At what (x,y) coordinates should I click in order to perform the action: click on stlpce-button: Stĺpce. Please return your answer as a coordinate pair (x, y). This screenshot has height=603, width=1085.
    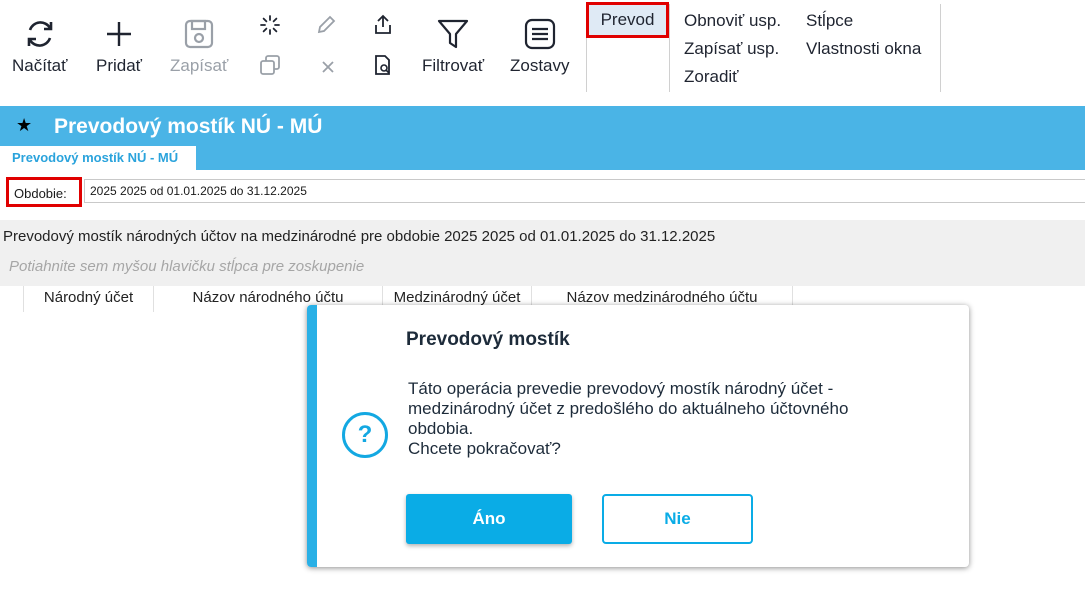
    Looking at the image, I should click on (829, 21).